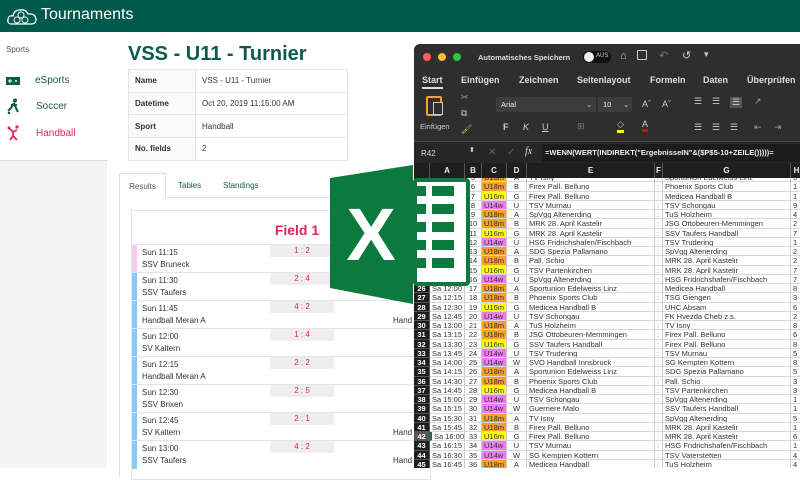 This screenshot has width=800, height=480. Describe the element at coordinates (727, 363) in the screenshot. I see `cell-g: SG Kempten Kottern` at that location.